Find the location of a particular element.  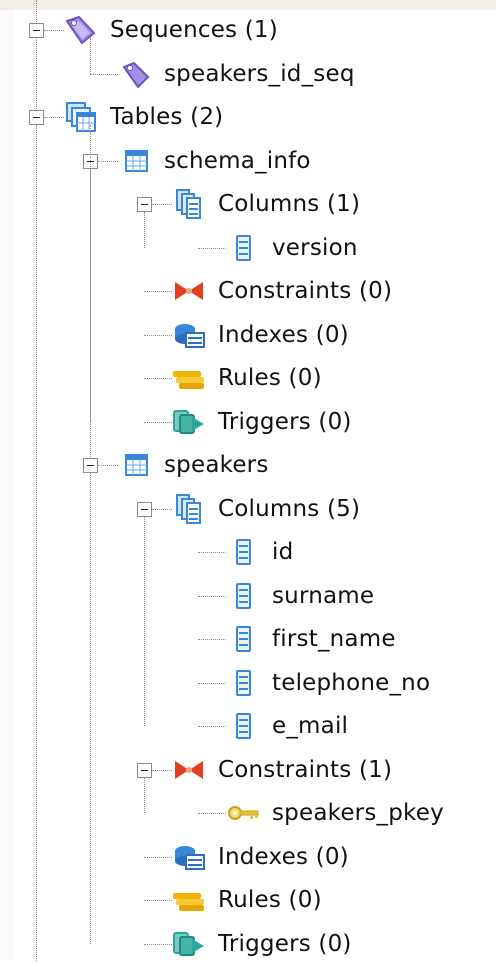

tables-icon is located at coordinates (81, 117).